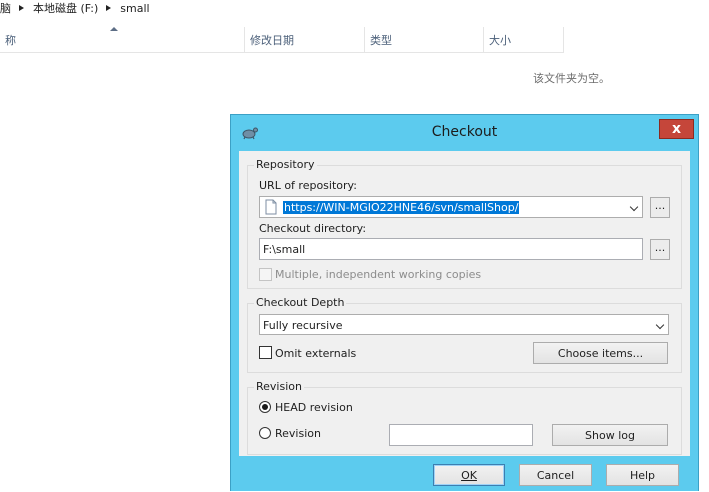 This screenshot has height=492, width=709. Describe the element at coordinates (464, 417) in the screenshot. I see `revision-group: Revision HEAD revision Revision Show log` at that location.